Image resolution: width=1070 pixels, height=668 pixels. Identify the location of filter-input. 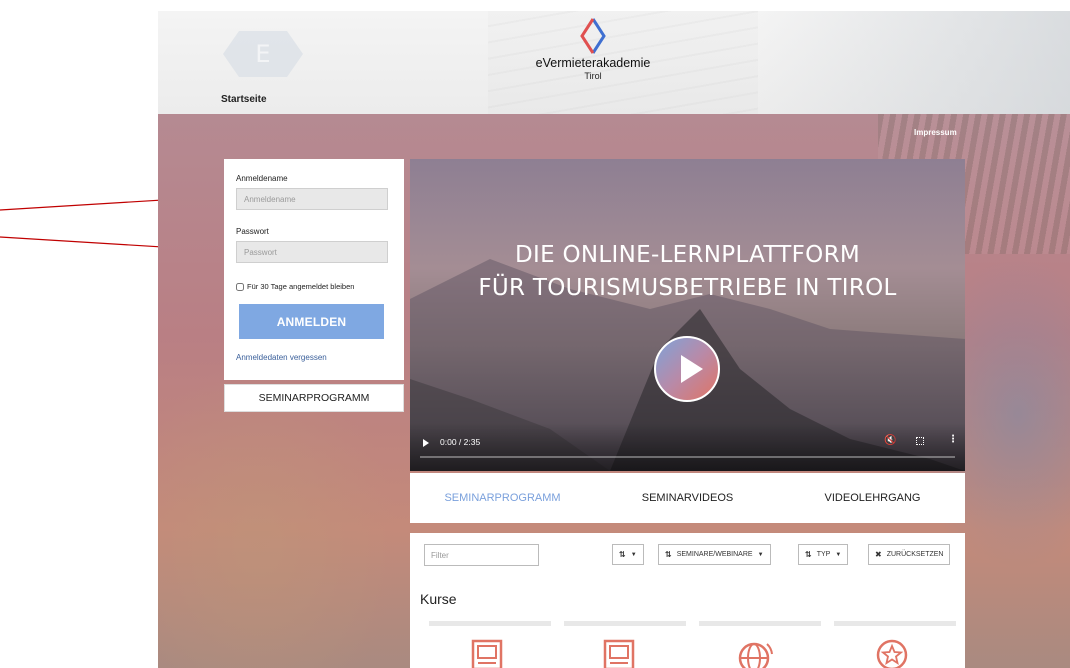
(481, 555).